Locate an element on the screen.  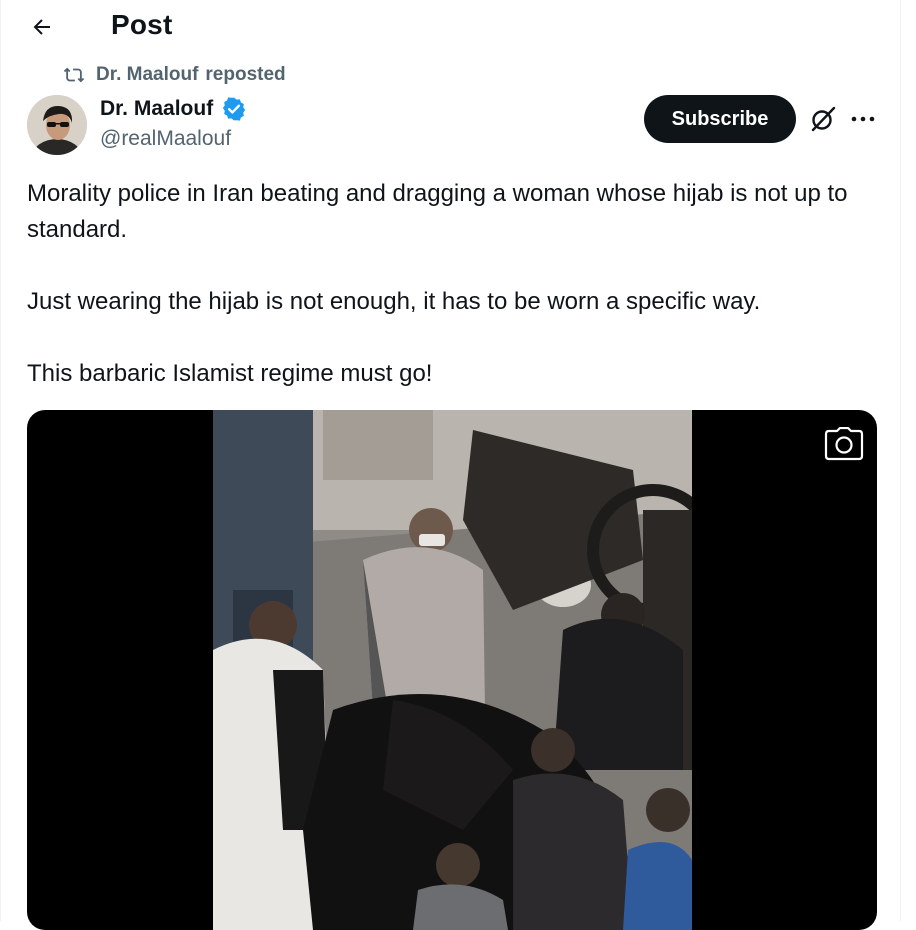
camera-button is located at coordinates (844, 444).